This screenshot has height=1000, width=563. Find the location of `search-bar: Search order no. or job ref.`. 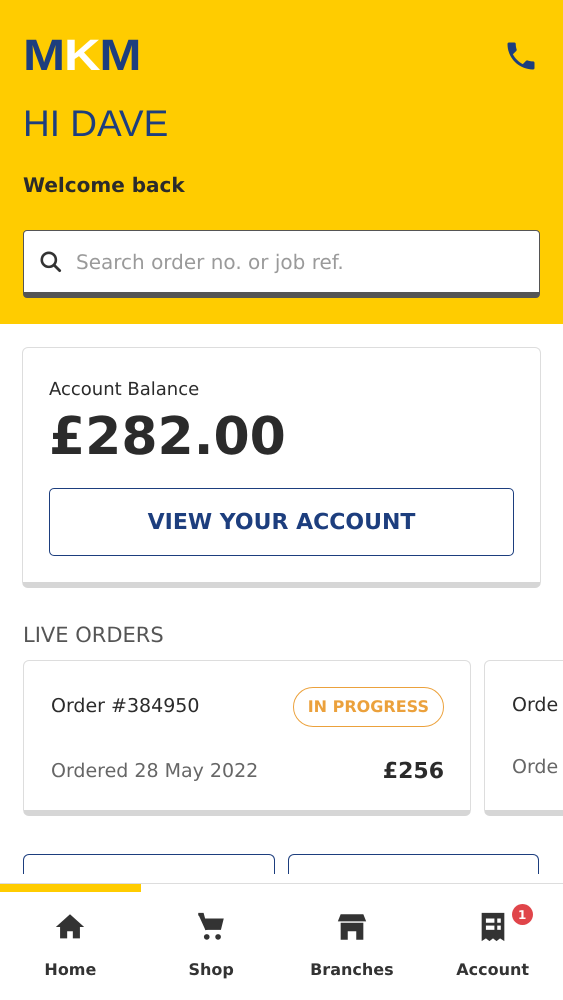

search-bar: Search order no. or job ref. is located at coordinates (281, 264).